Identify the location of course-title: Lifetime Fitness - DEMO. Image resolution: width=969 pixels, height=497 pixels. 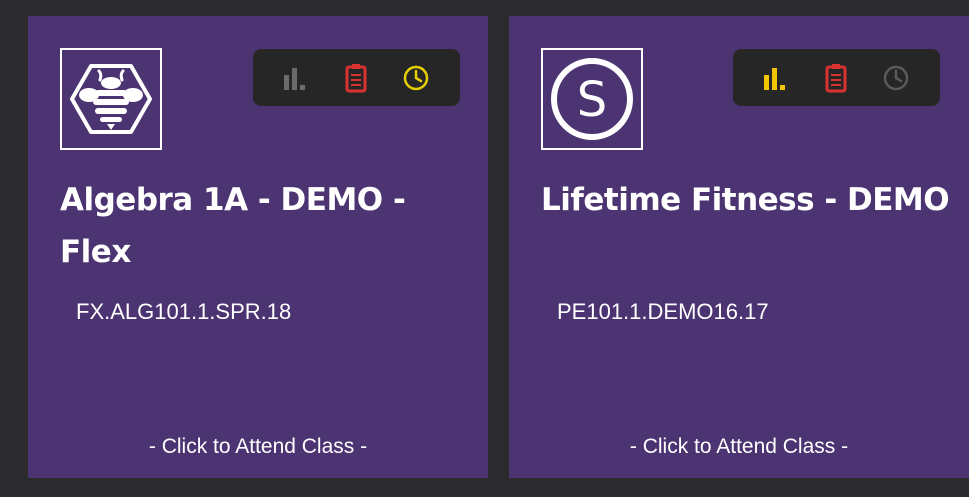
(745, 200).